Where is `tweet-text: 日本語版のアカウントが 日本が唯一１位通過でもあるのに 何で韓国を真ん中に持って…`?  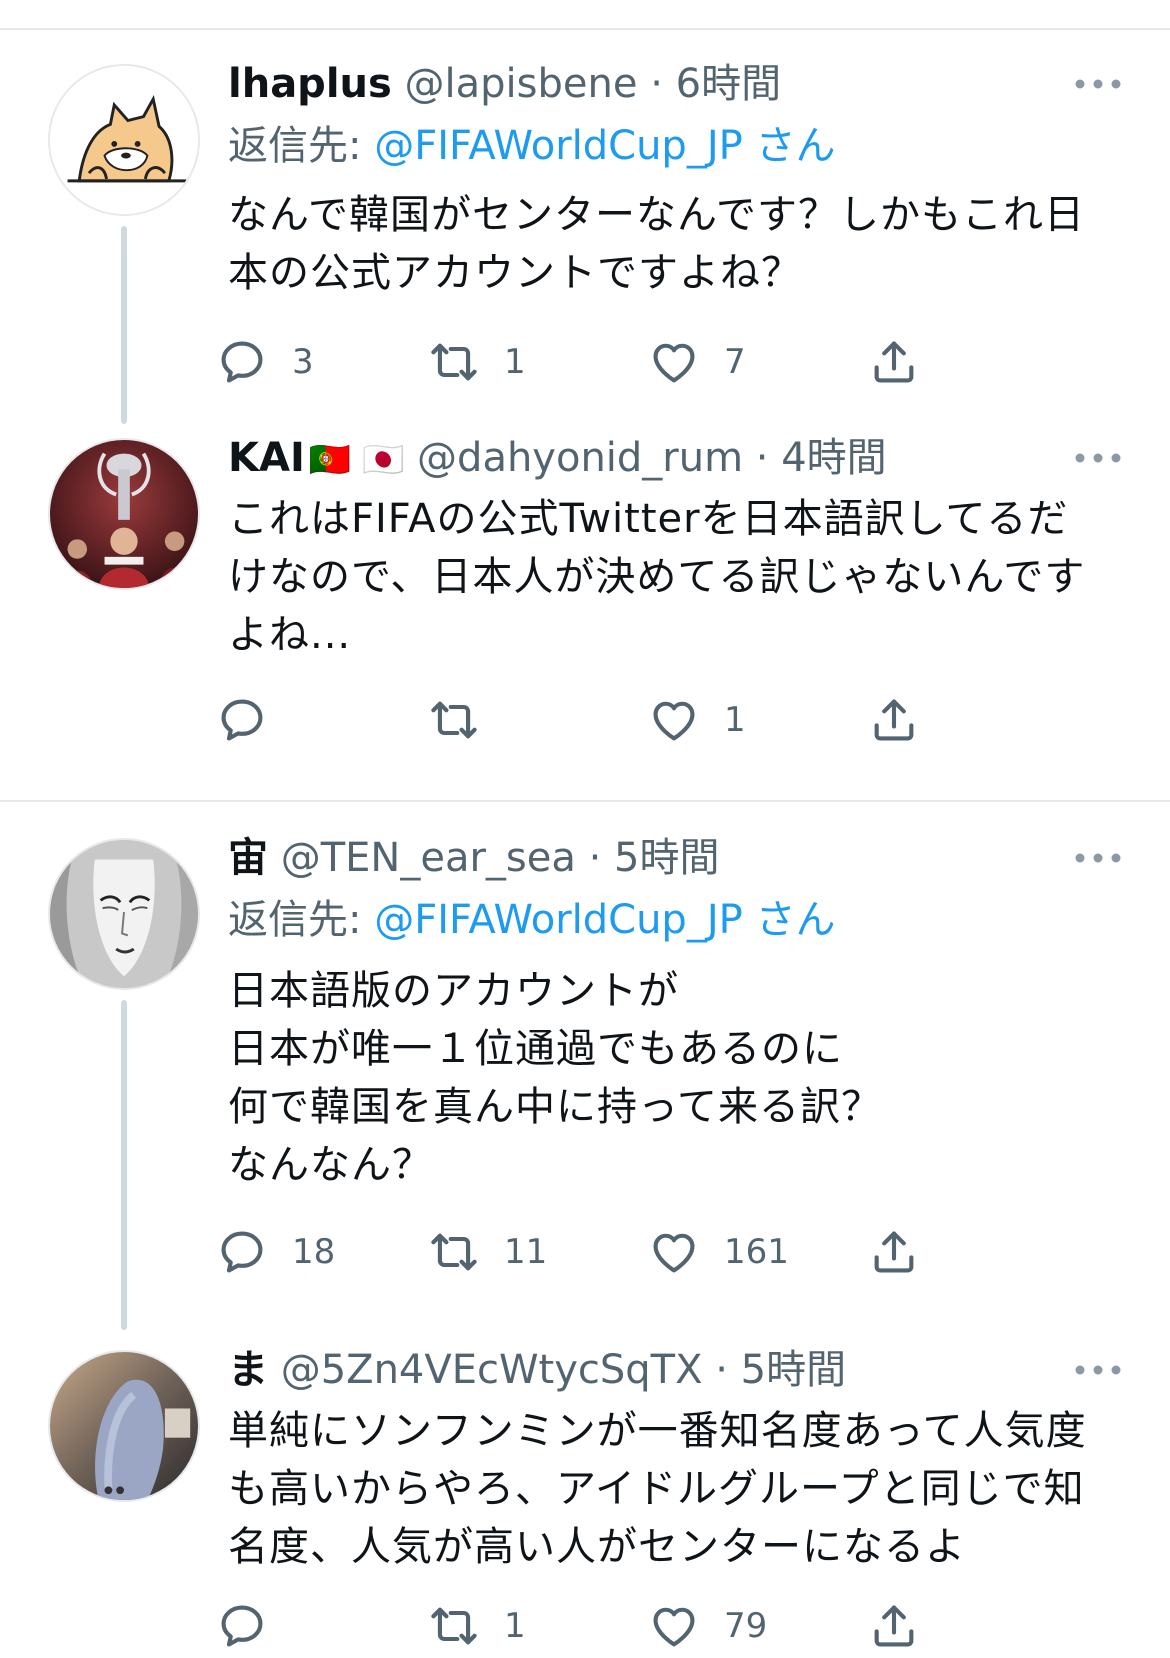
tweet-text: 日本語版のアカウントが 日本が唯一１位通過でもあるのに 何で韓国を真ん中に持って… is located at coordinates (555, 1078).